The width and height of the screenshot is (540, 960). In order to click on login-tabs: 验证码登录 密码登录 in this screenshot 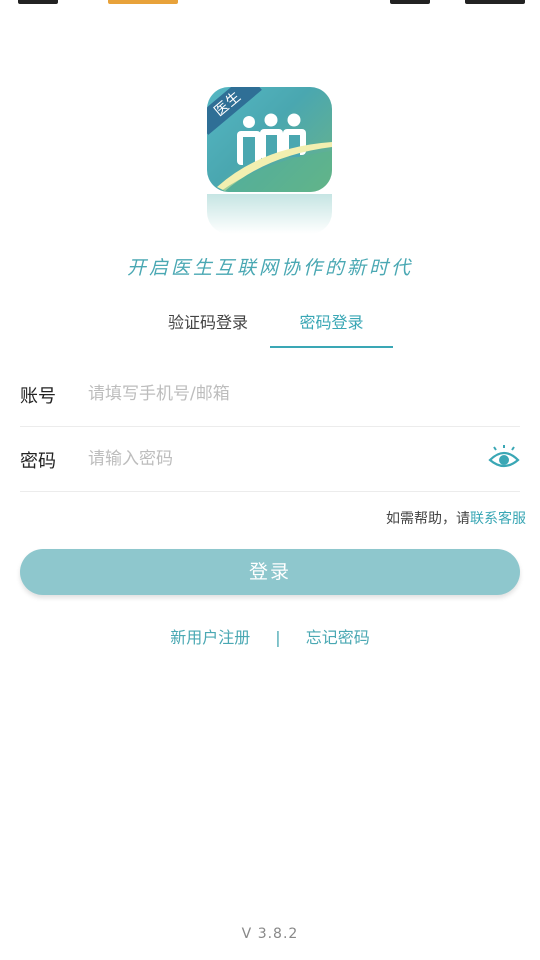, I will do `click(270, 328)`.